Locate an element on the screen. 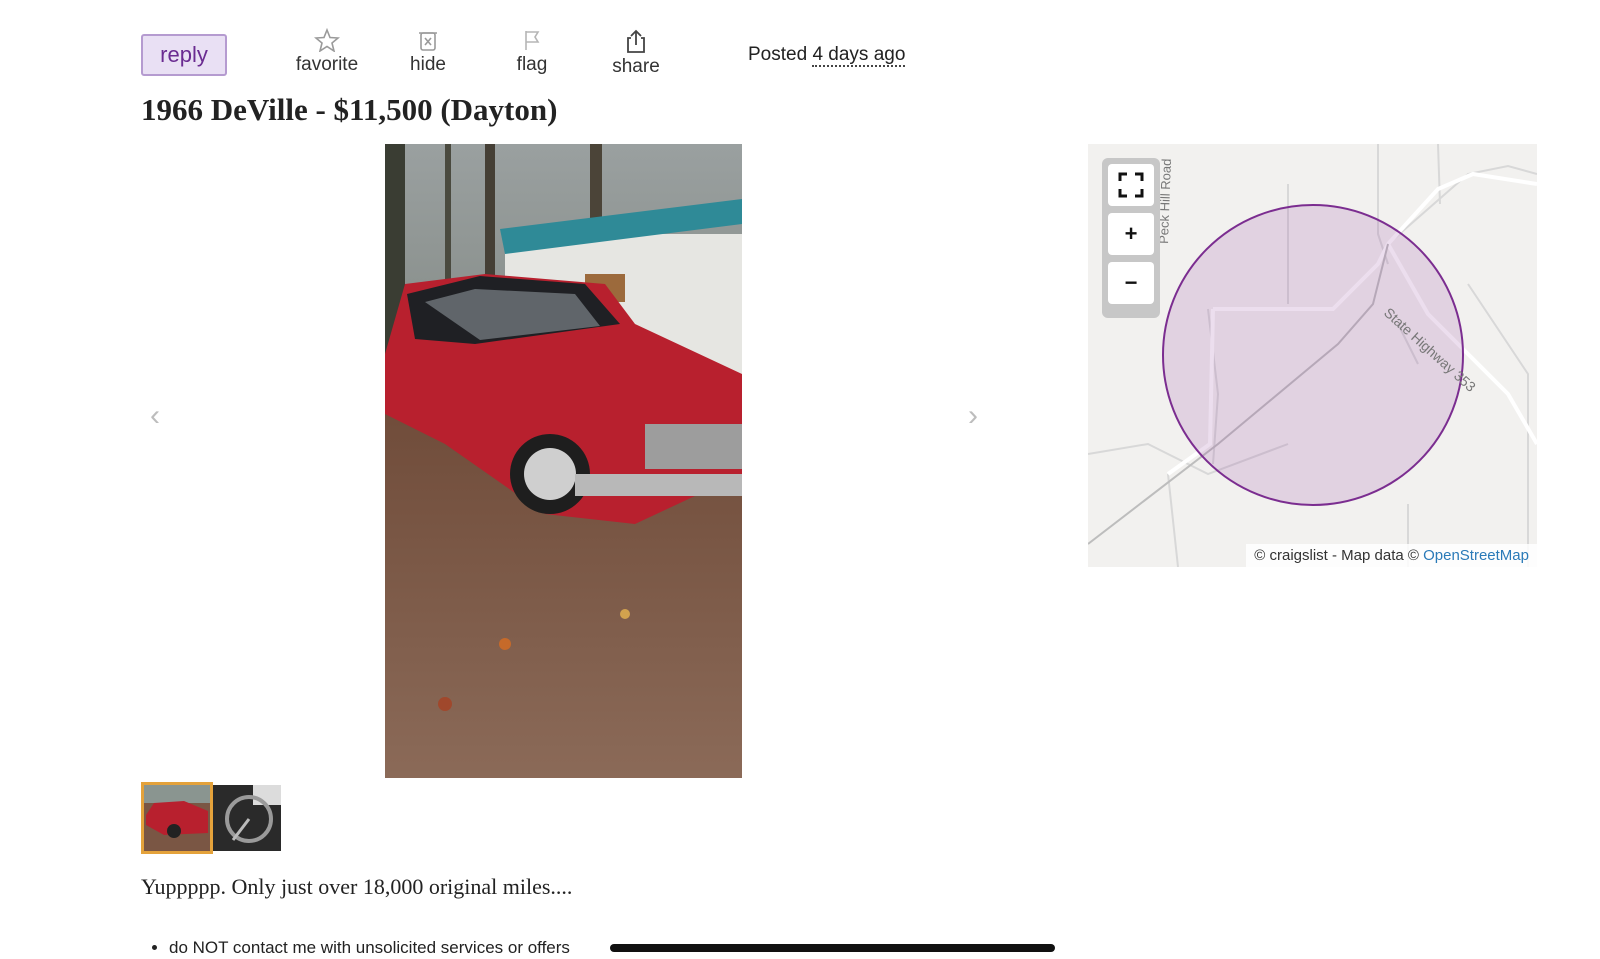 This screenshot has width=1600, height=959. favorite-button: favorite is located at coordinates (327, 52).